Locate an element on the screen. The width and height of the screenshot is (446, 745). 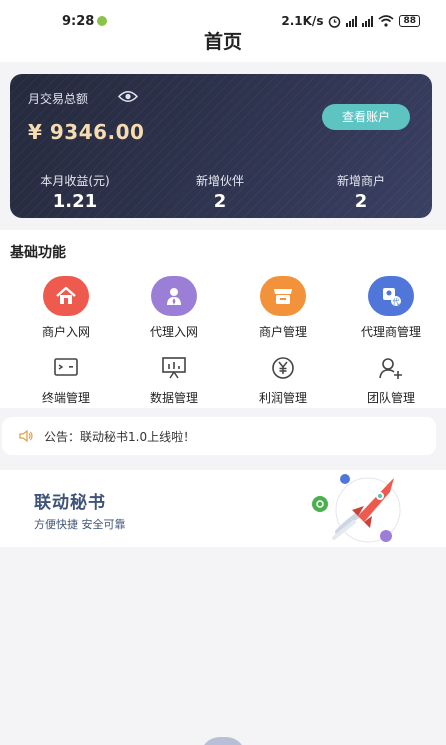
rocket-illustration-icon is located at coordinates (356, 508).